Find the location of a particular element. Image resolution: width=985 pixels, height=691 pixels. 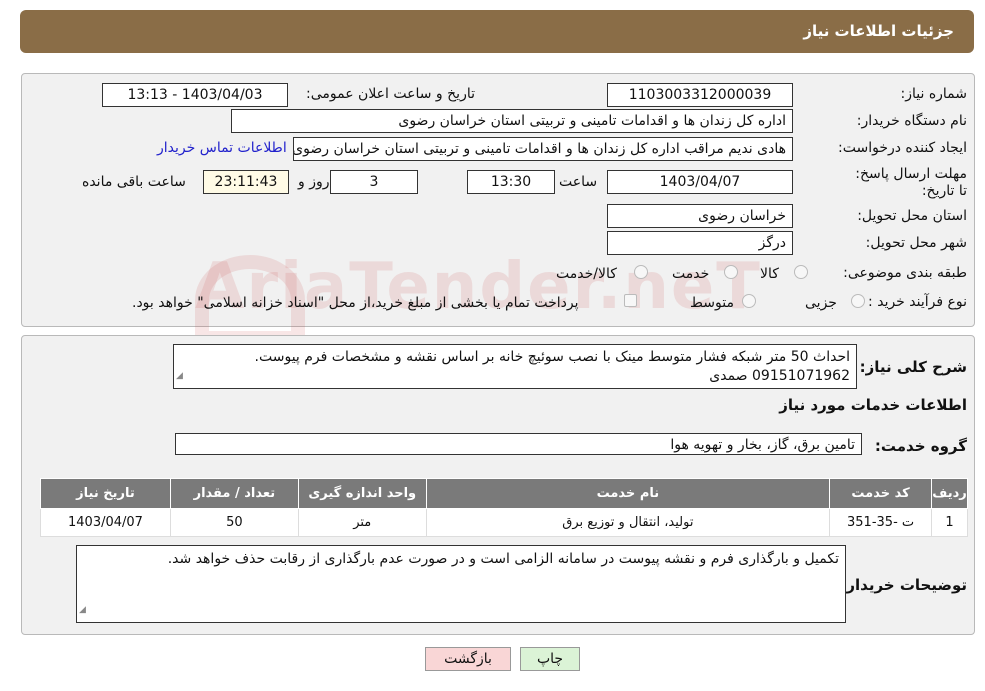

col-unit: واحد اندازه گیری is located at coordinates (362, 493).